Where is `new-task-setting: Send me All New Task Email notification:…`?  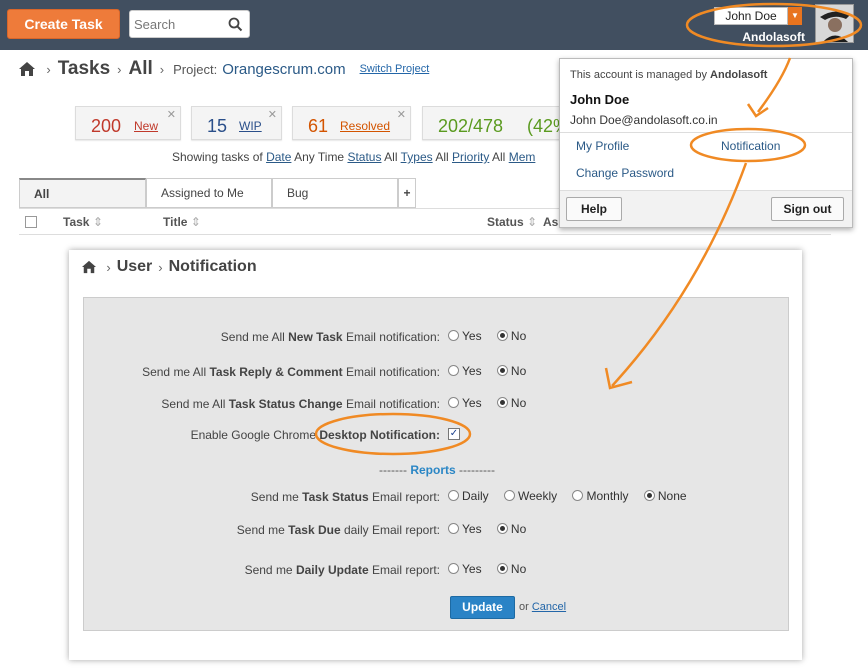
new-task-setting: Send me All New Task Email notification:… is located at coordinates (437, 337).